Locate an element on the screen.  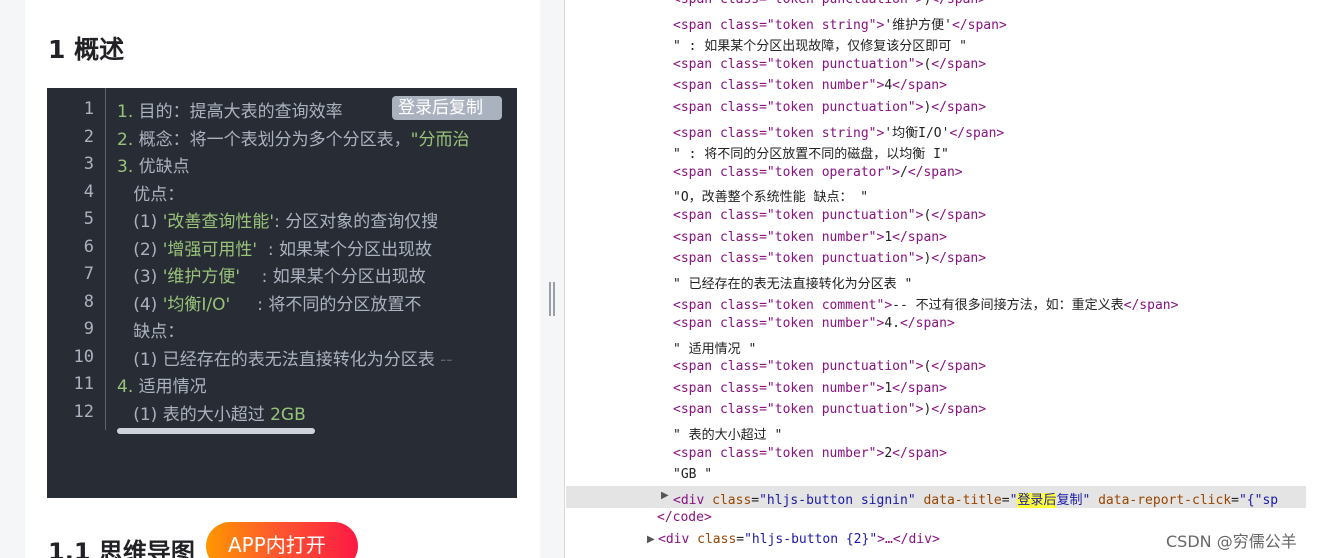
dom-node-line: " : 如果某个分区出现故障，仅修复该分区即可 " is located at coordinates (820, 44).